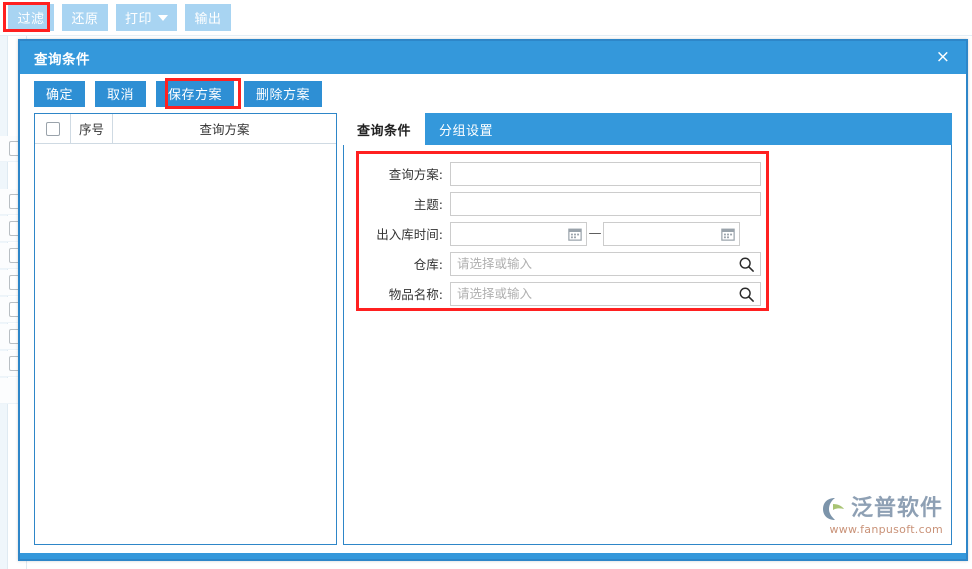 The width and height of the screenshot is (972, 569). I want to click on watermark-brand: 泛普软件, so click(896, 508).